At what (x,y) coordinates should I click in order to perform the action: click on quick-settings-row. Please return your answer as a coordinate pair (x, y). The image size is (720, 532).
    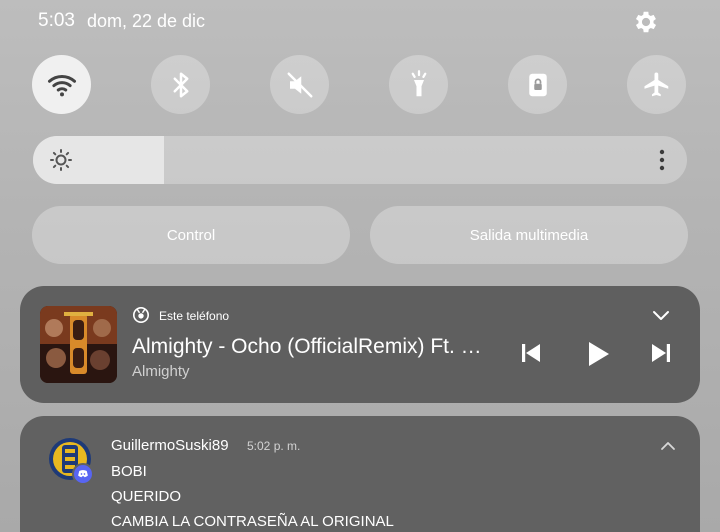
    Looking at the image, I should click on (360, 85).